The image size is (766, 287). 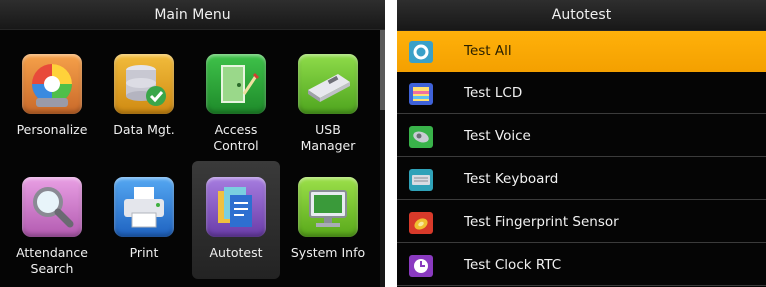 What do you see at coordinates (52, 260) in the screenshot?
I see `menu-item-label: Attendance Search` at bounding box center [52, 260].